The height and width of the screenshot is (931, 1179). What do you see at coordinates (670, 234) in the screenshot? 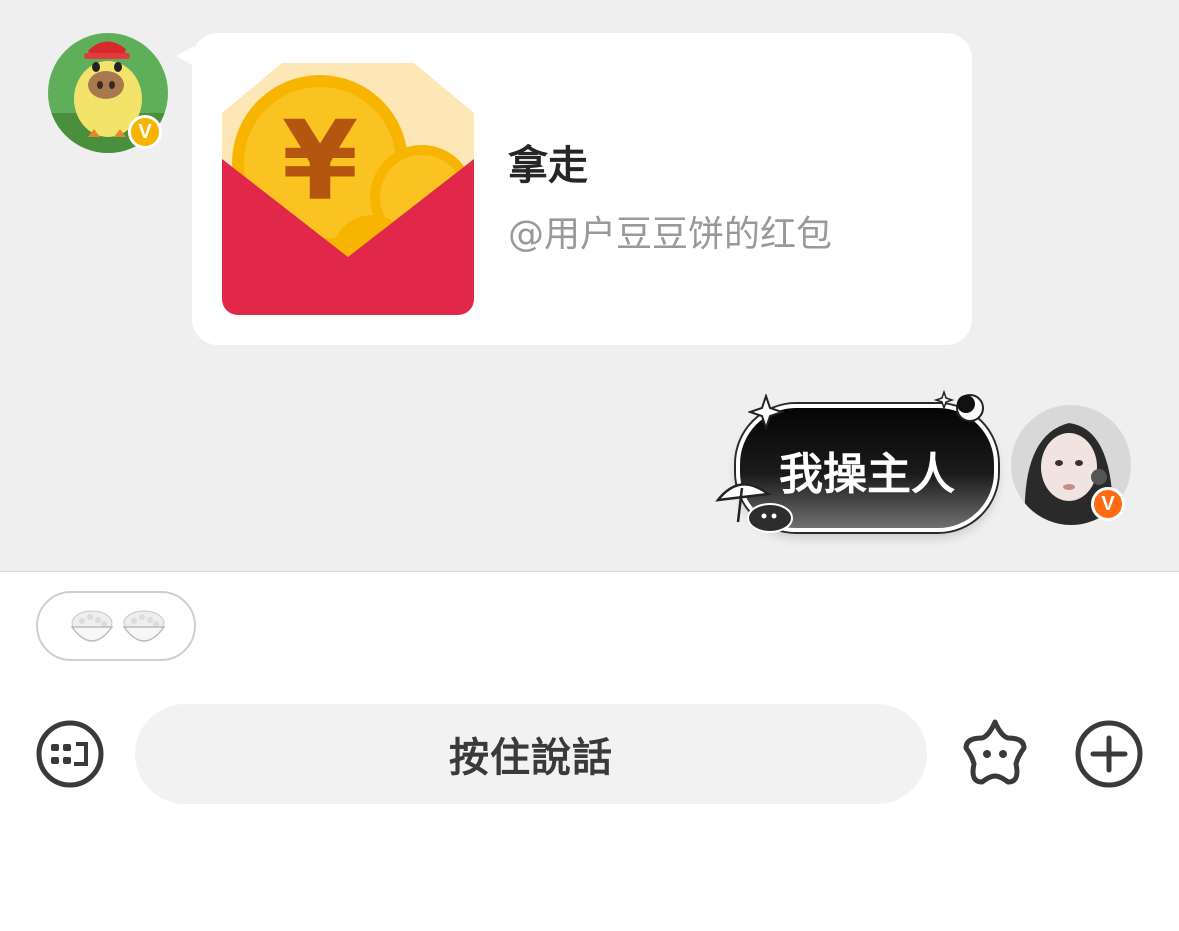
I see `red-packet-subtitle: @用户豆豆饼的红包` at bounding box center [670, 234].